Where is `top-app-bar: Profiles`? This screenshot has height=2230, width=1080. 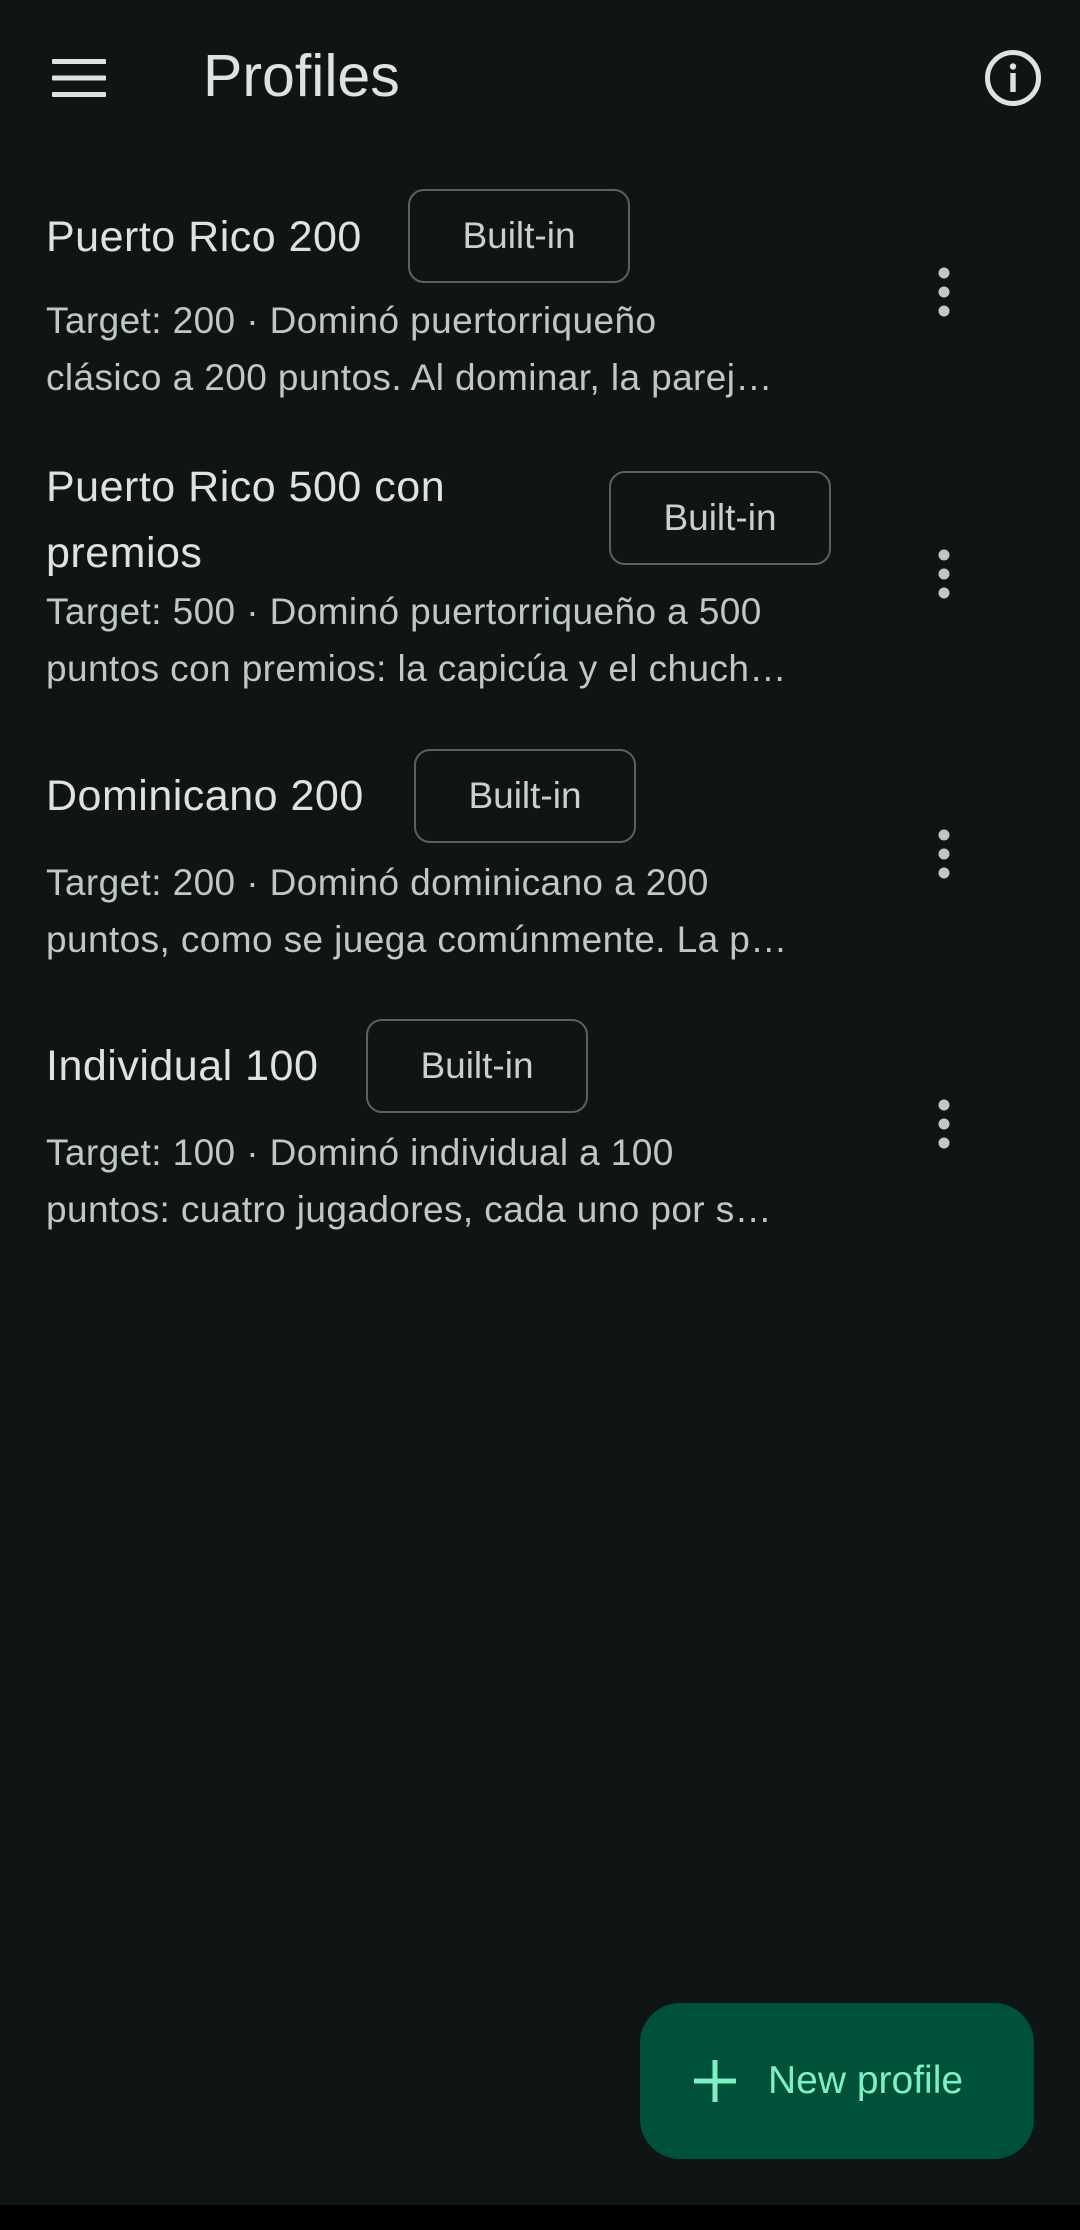 top-app-bar: Profiles is located at coordinates (540, 78).